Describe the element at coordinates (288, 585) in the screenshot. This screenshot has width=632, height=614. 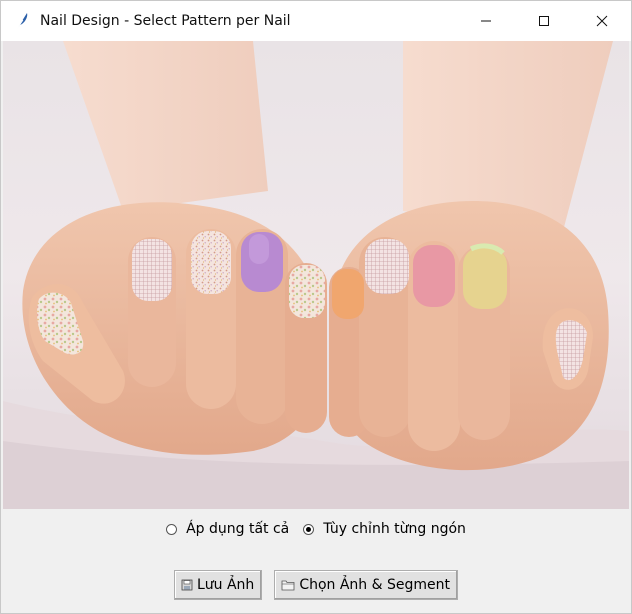
I see `folder-icon` at that location.